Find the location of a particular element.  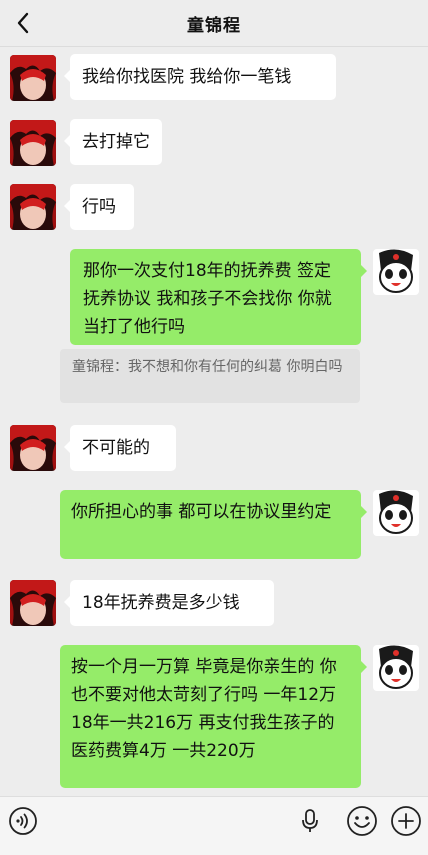

header-divider is located at coordinates (214, 46).